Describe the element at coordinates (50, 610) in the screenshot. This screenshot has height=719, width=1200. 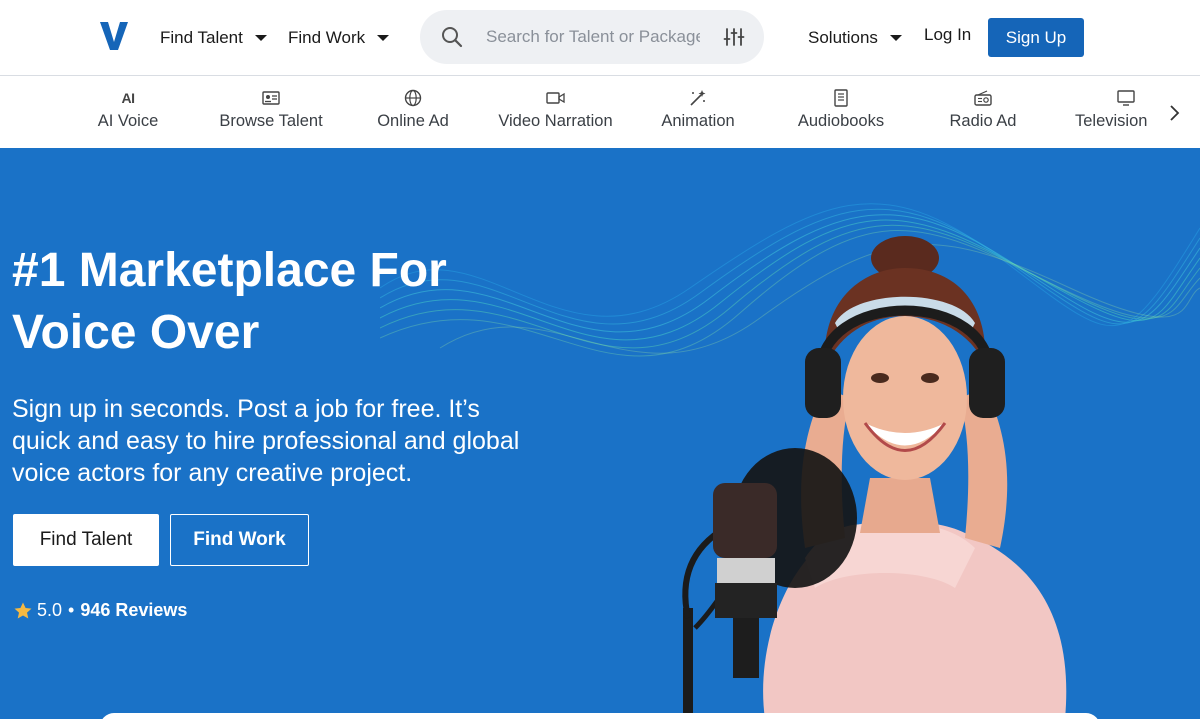
I see `rating-value: 5.0` at that location.